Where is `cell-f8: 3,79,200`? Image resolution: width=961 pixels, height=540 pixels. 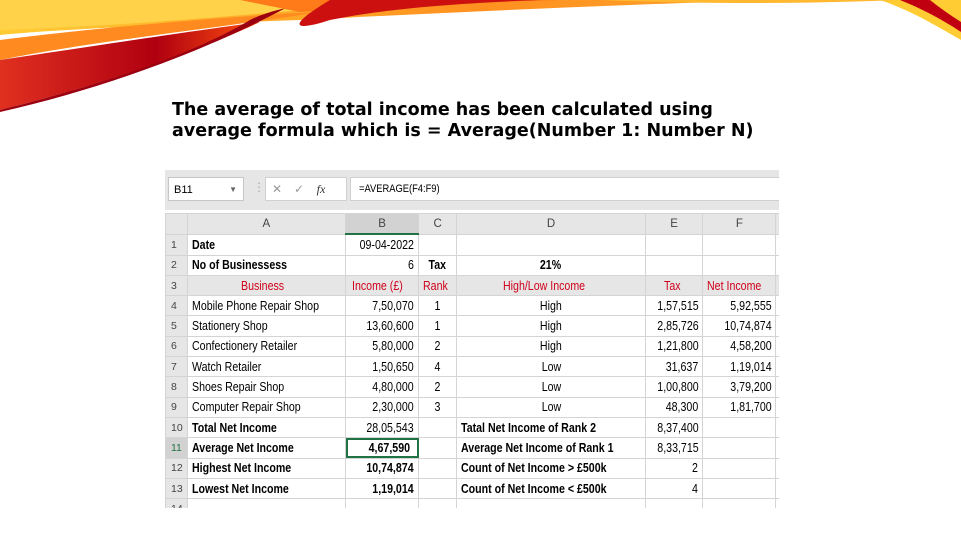
cell-f8: 3,79,200 is located at coordinates (739, 387).